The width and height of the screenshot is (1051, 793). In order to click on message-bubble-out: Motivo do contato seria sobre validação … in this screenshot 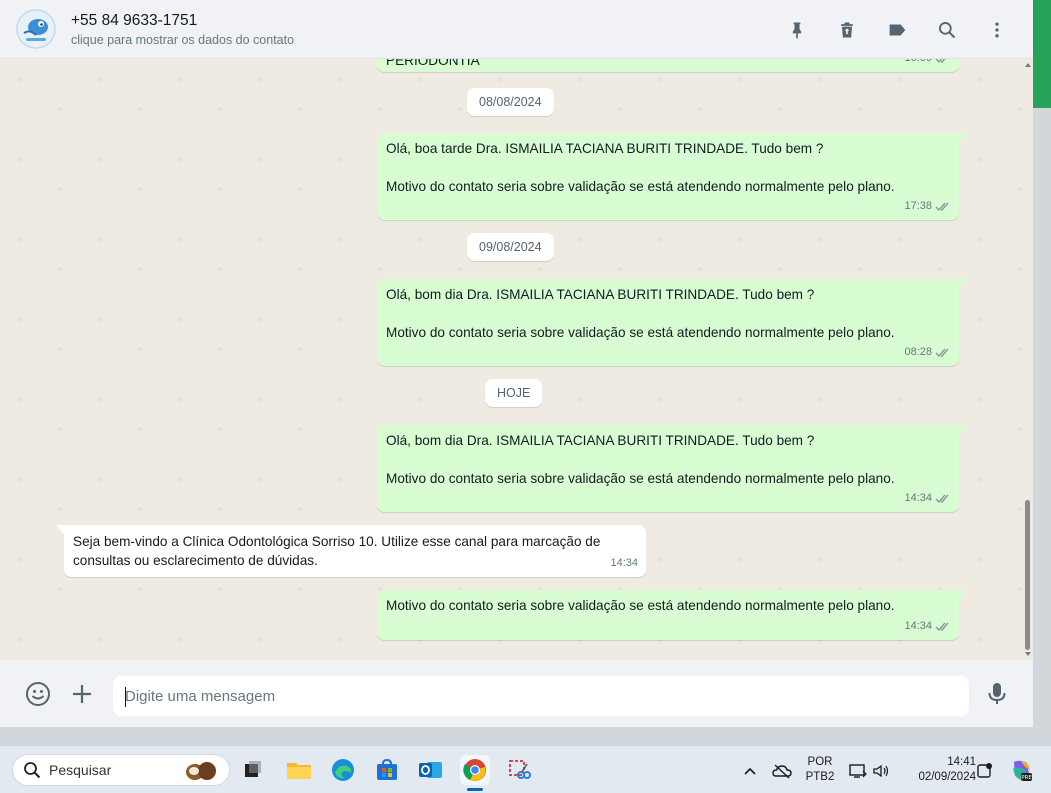, I will do `click(672, 615)`.